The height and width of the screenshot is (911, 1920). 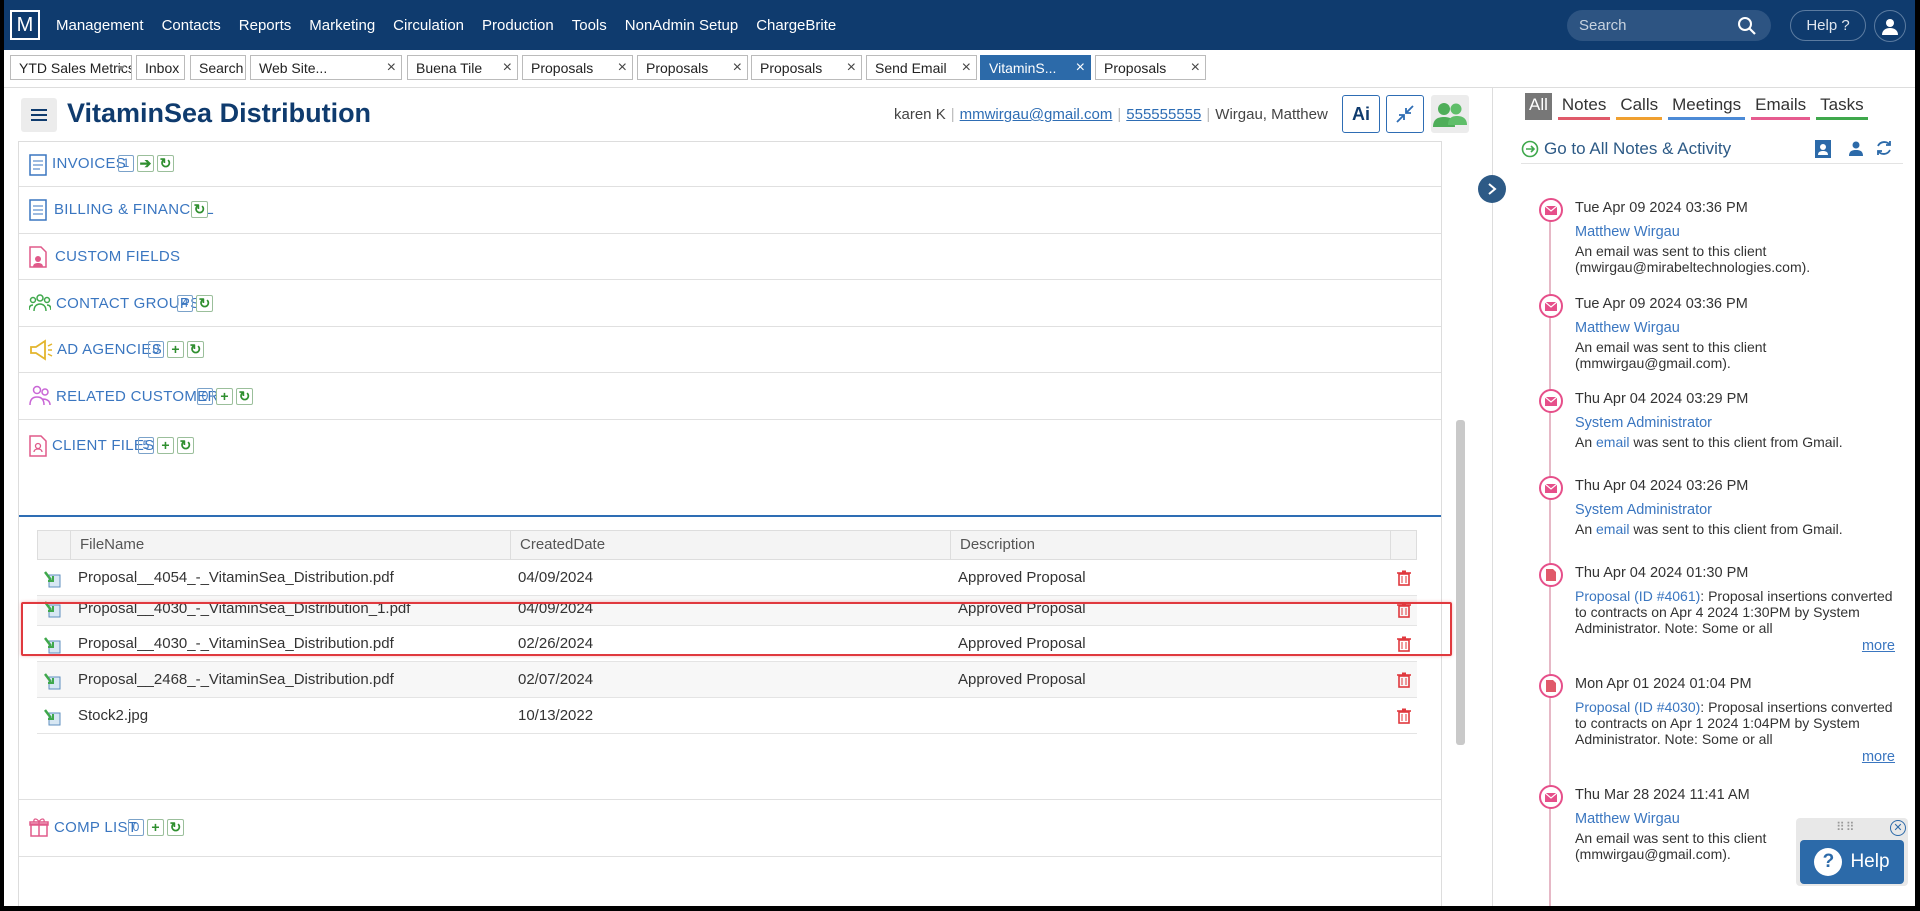 I want to click on proposal-link: Proposal (ID #4061), so click(x=1637, y=596).